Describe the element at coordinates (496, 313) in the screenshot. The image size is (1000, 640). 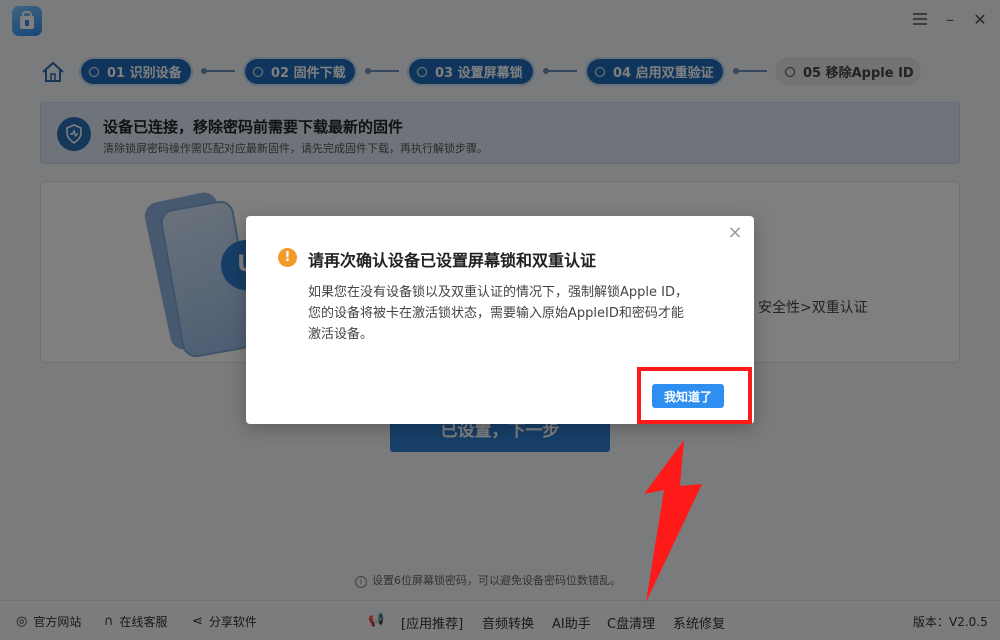
I see `dialog-message-line: 您的设备将被卡在激活锁状态，需要输入原始AppleID和密码才能` at that location.